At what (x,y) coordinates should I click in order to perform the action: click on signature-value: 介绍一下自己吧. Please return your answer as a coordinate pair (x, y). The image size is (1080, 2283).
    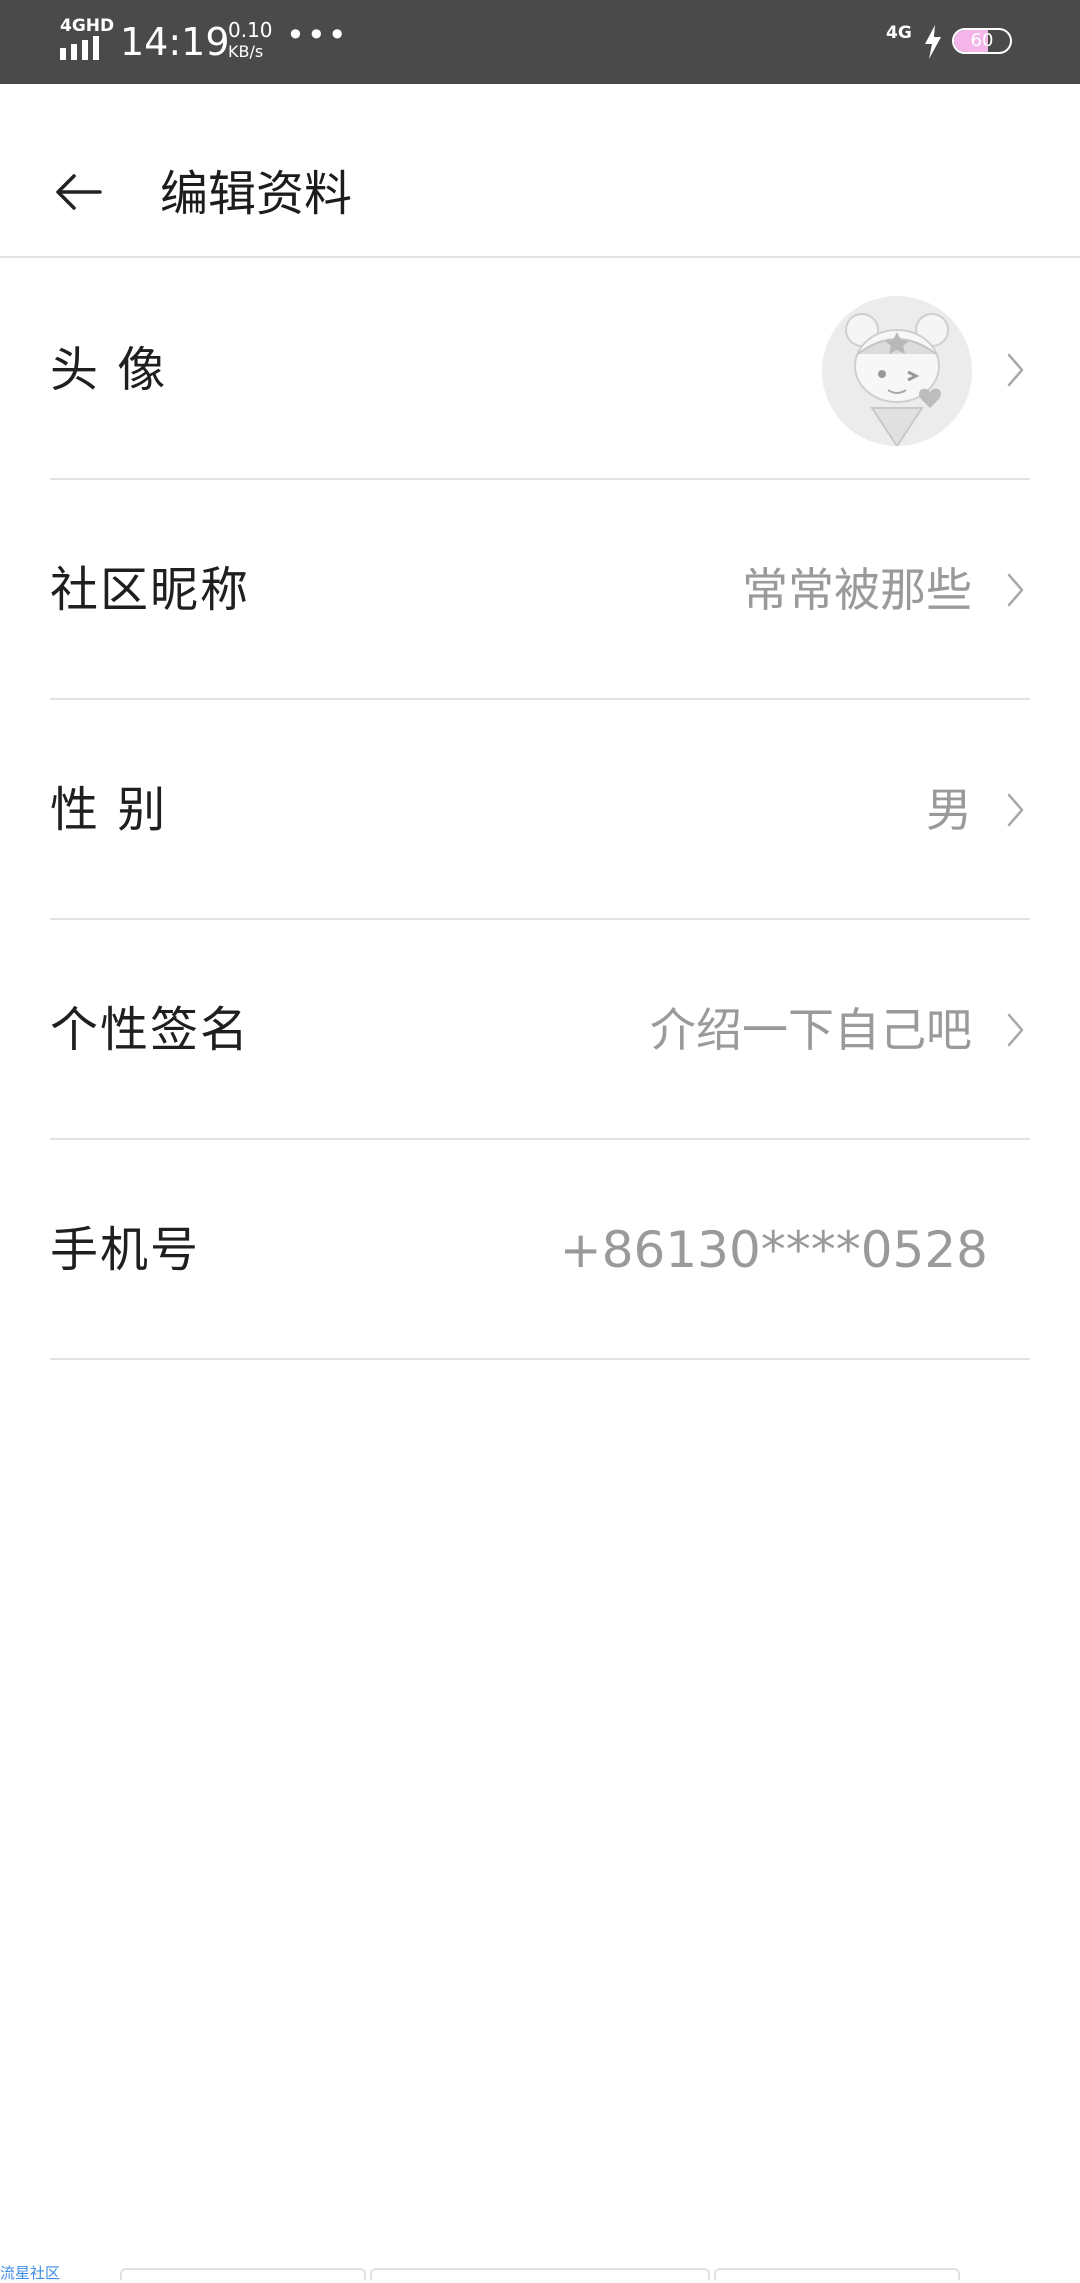
    Looking at the image, I should click on (811, 1030).